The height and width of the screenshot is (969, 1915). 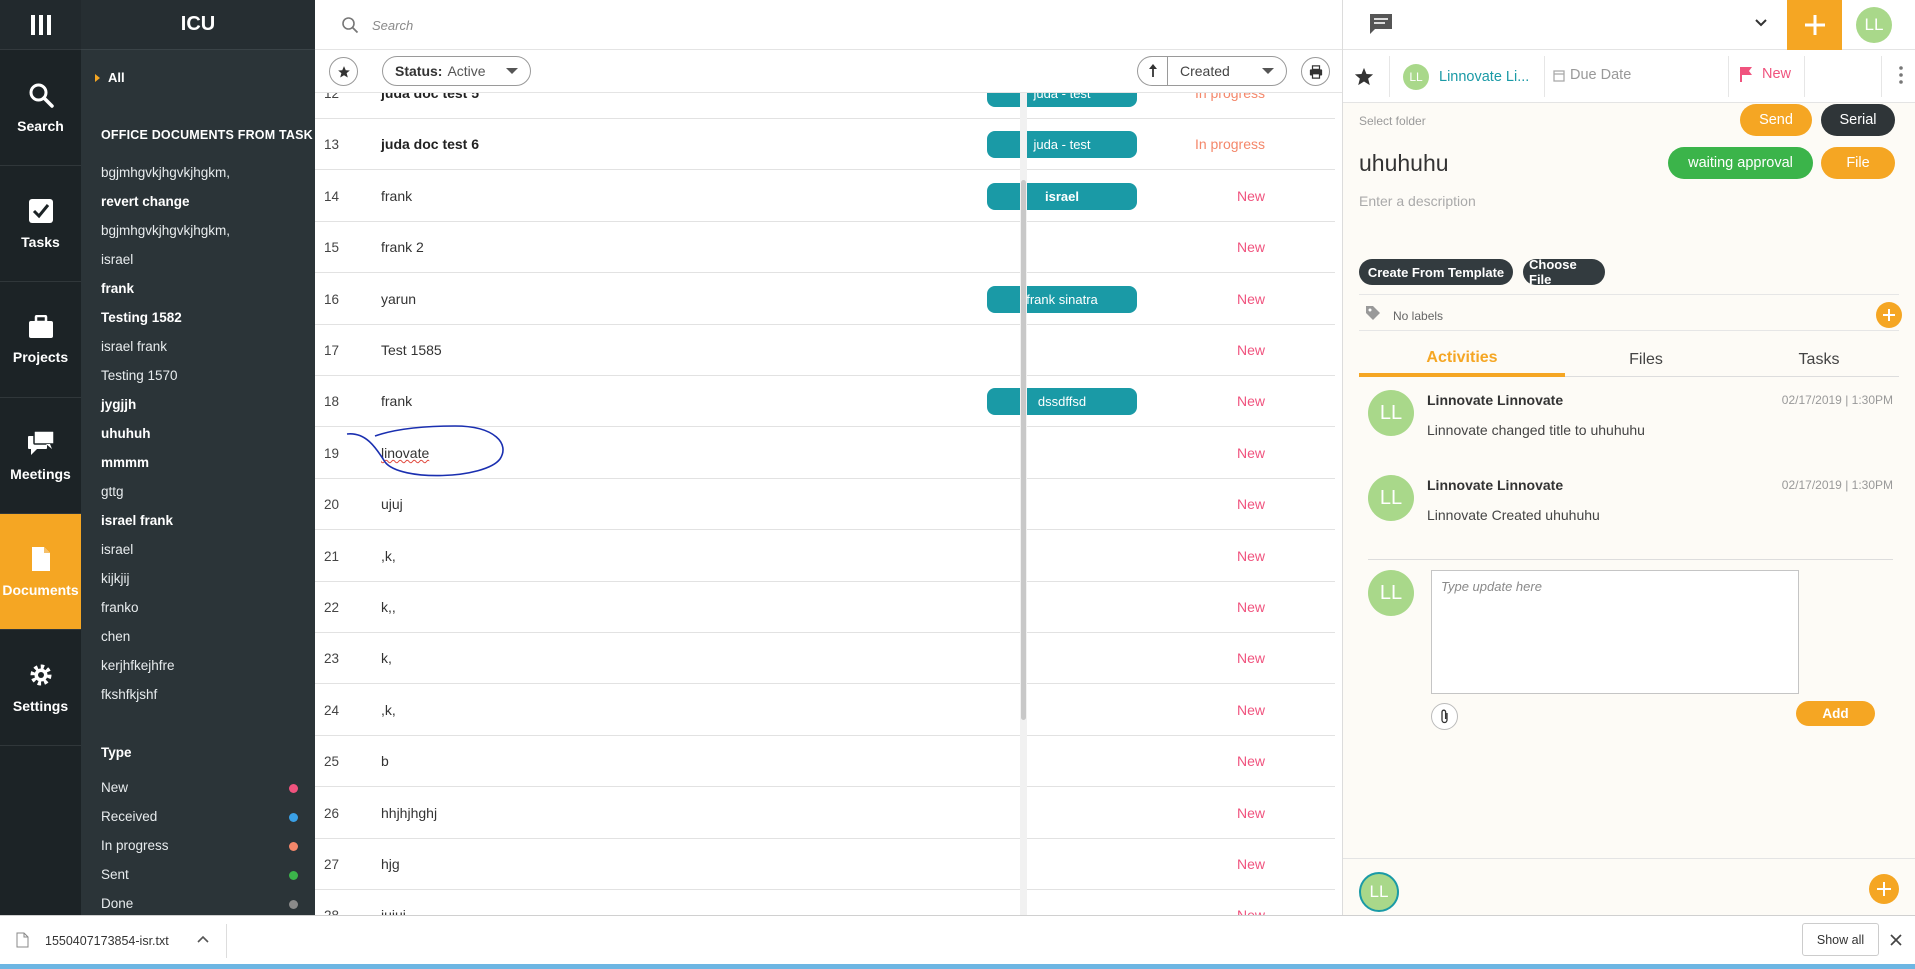 What do you see at coordinates (203, 640) in the screenshot?
I see `folder-item: chen` at bounding box center [203, 640].